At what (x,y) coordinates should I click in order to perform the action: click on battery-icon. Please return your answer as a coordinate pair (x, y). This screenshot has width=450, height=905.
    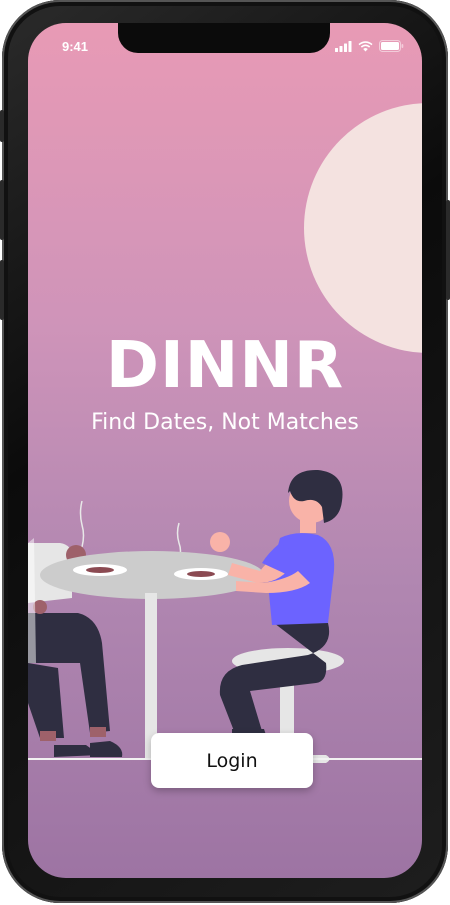
    Looking at the image, I should click on (391, 46).